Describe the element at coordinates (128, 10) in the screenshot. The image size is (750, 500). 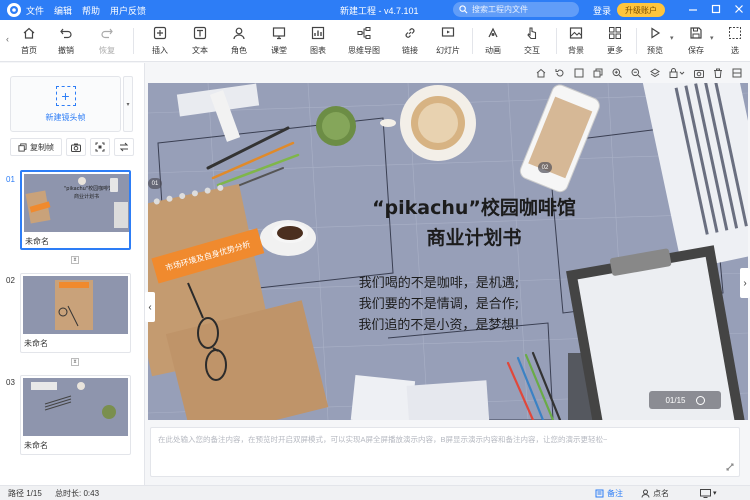
I see `menu-feedback: 用户反馈` at that location.